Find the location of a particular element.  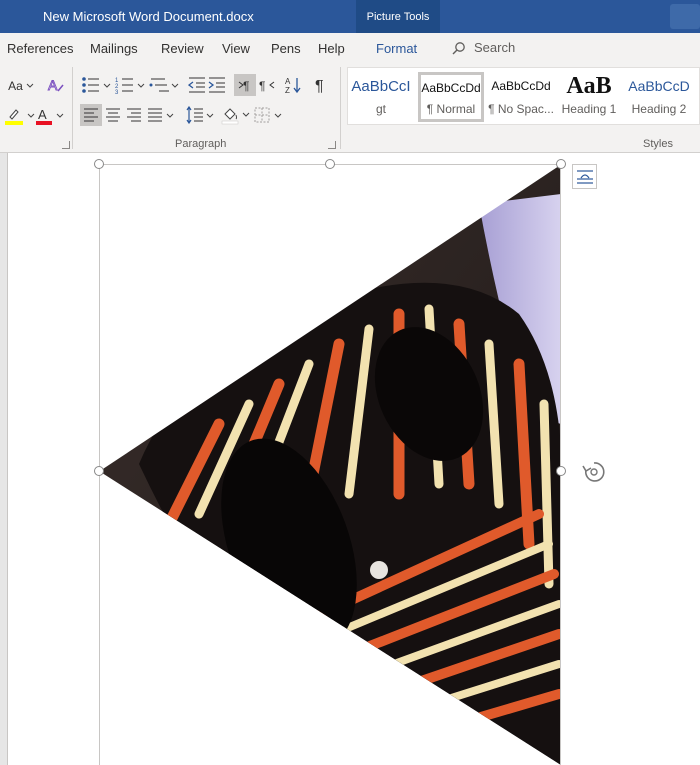

align-center-icon is located at coordinates (113, 115).